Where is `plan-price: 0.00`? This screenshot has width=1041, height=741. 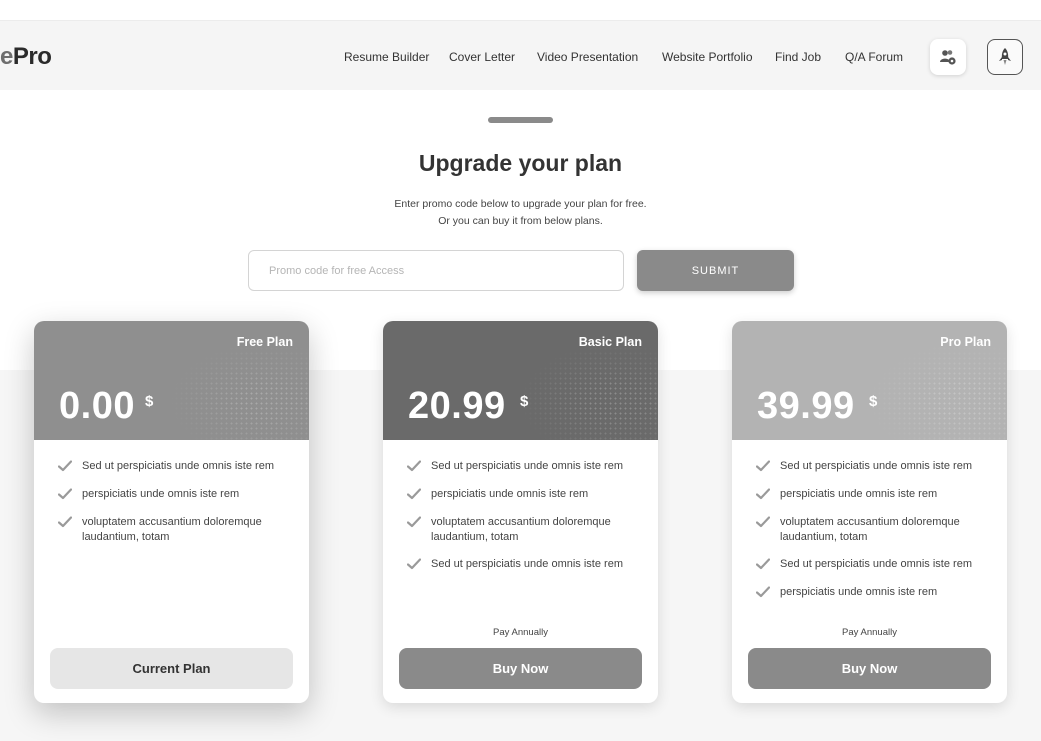
plan-price: 0.00 is located at coordinates (97, 406).